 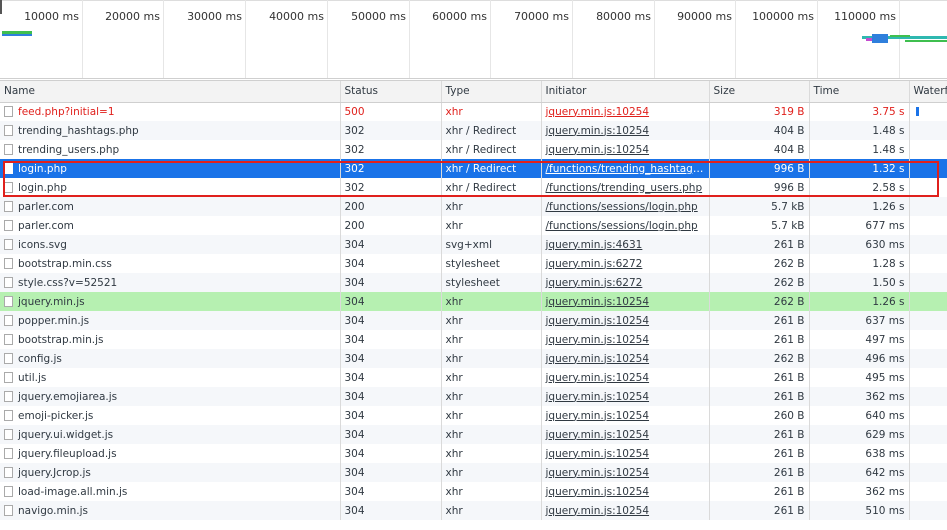 What do you see at coordinates (170, 244) in the screenshot?
I see `cell-name: icons.svg` at bounding box center [170, 244].